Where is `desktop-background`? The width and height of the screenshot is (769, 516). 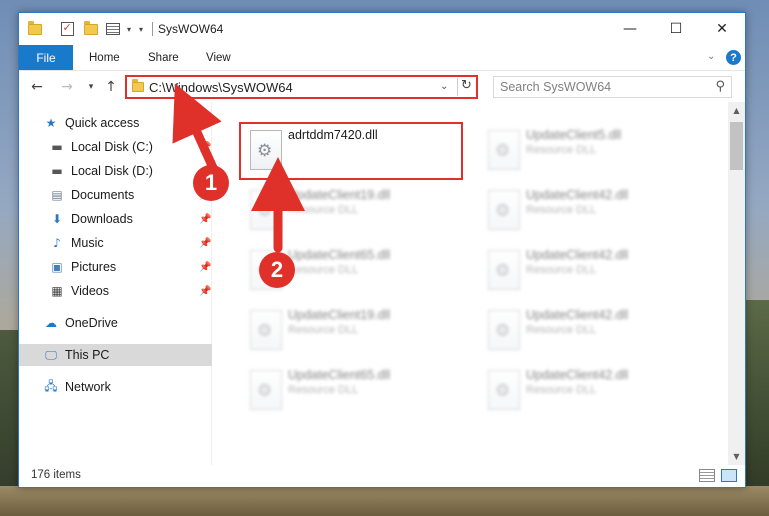 desktop-background is located at coordinates (384, 501).